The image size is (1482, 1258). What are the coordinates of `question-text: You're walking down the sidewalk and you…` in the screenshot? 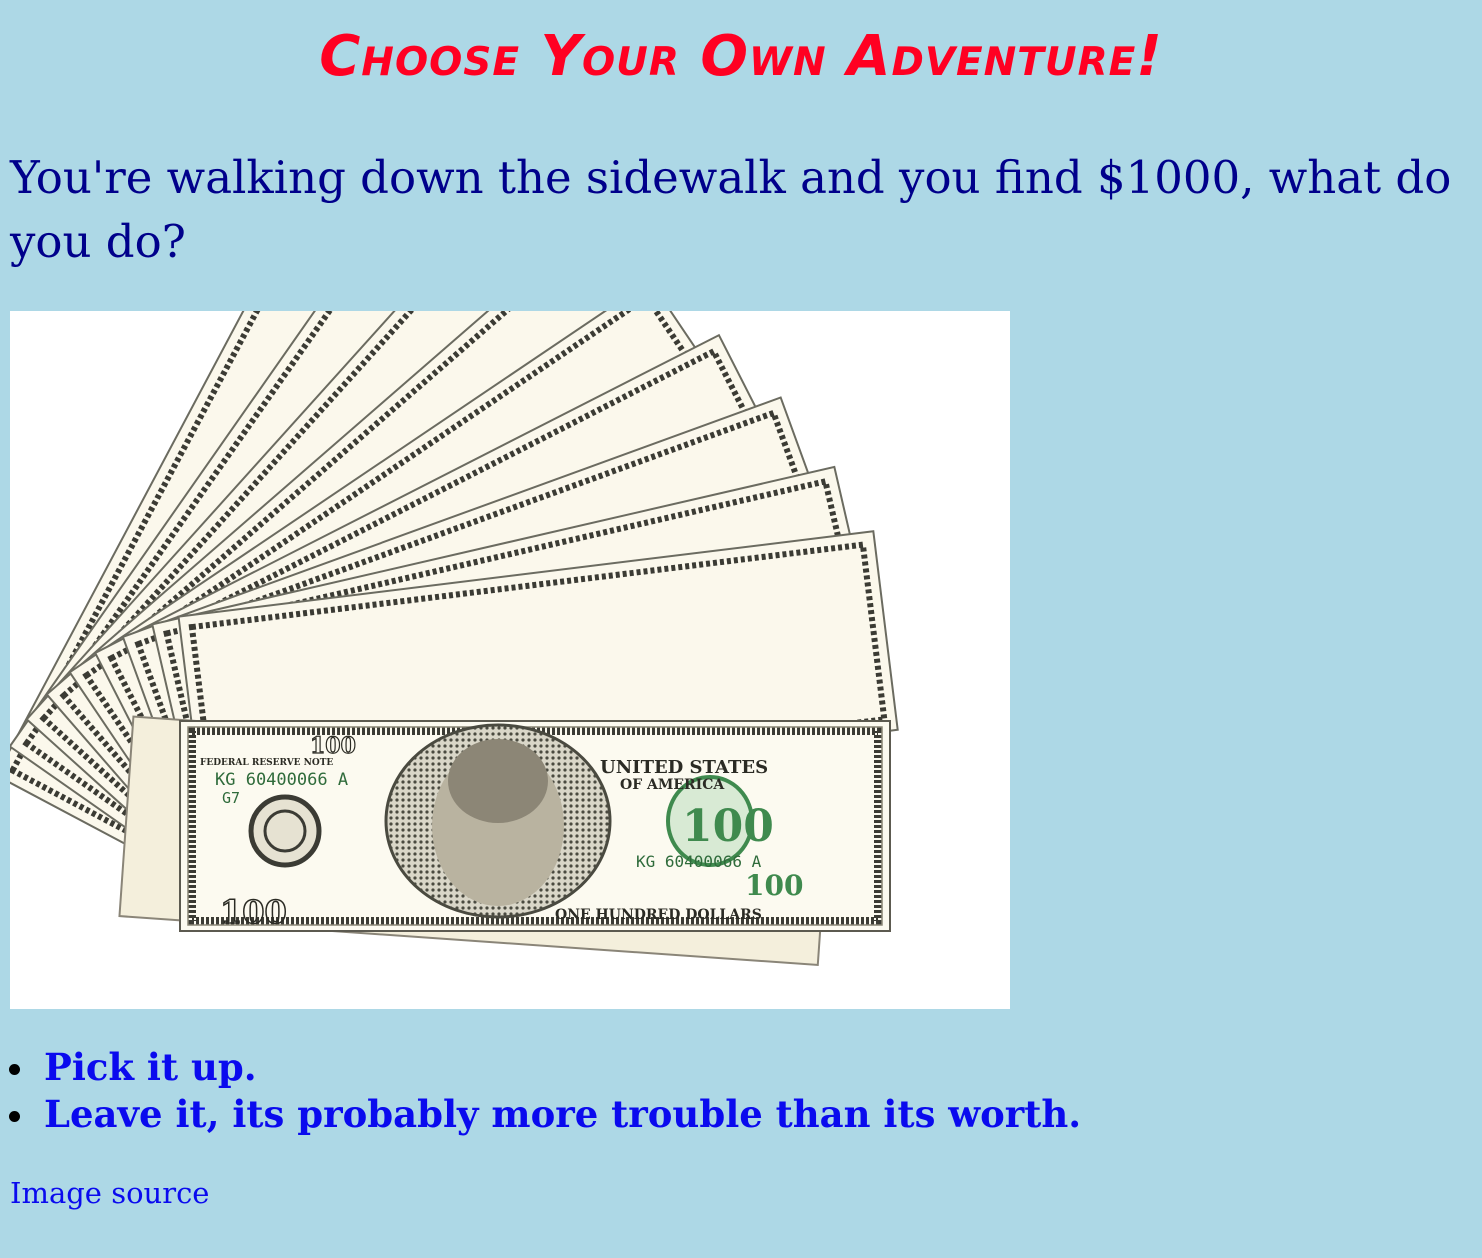 It's located at (731, 209).